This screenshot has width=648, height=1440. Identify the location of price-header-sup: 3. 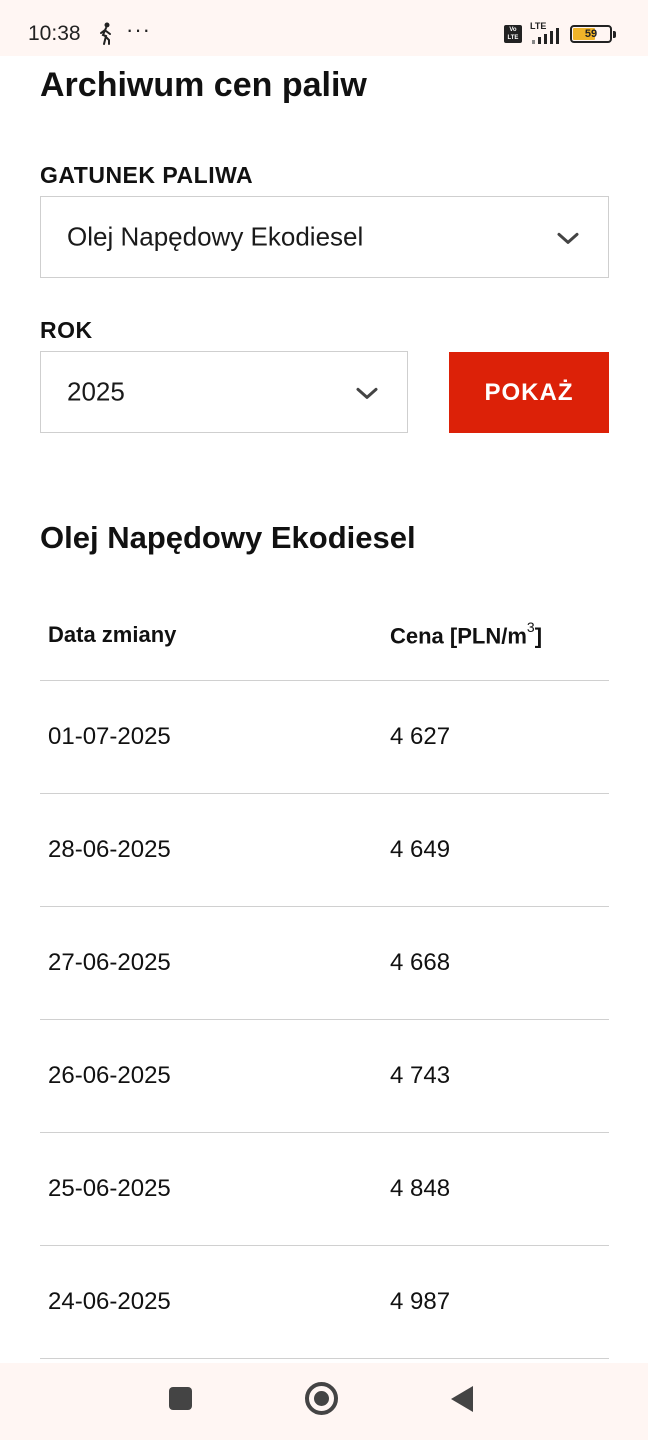
(530, 627).